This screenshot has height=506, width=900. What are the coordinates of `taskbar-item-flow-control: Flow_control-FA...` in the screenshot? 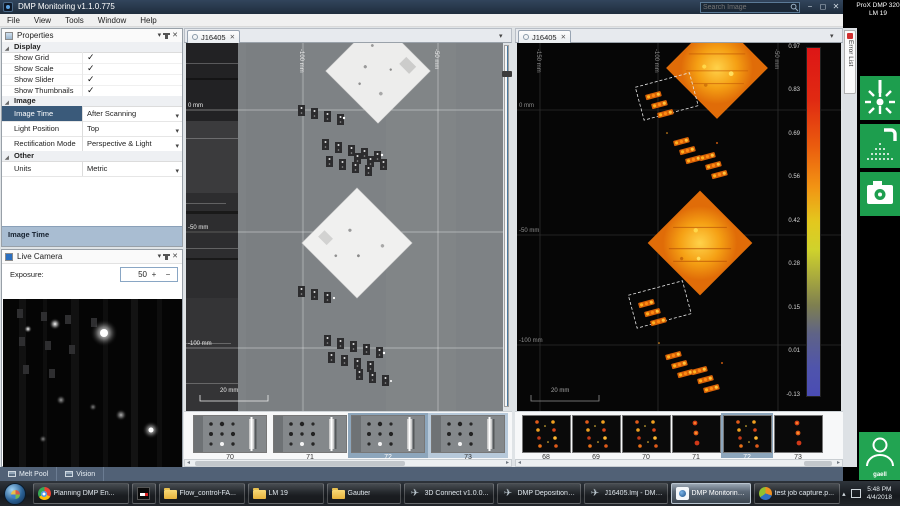 It's located at (201, 493).